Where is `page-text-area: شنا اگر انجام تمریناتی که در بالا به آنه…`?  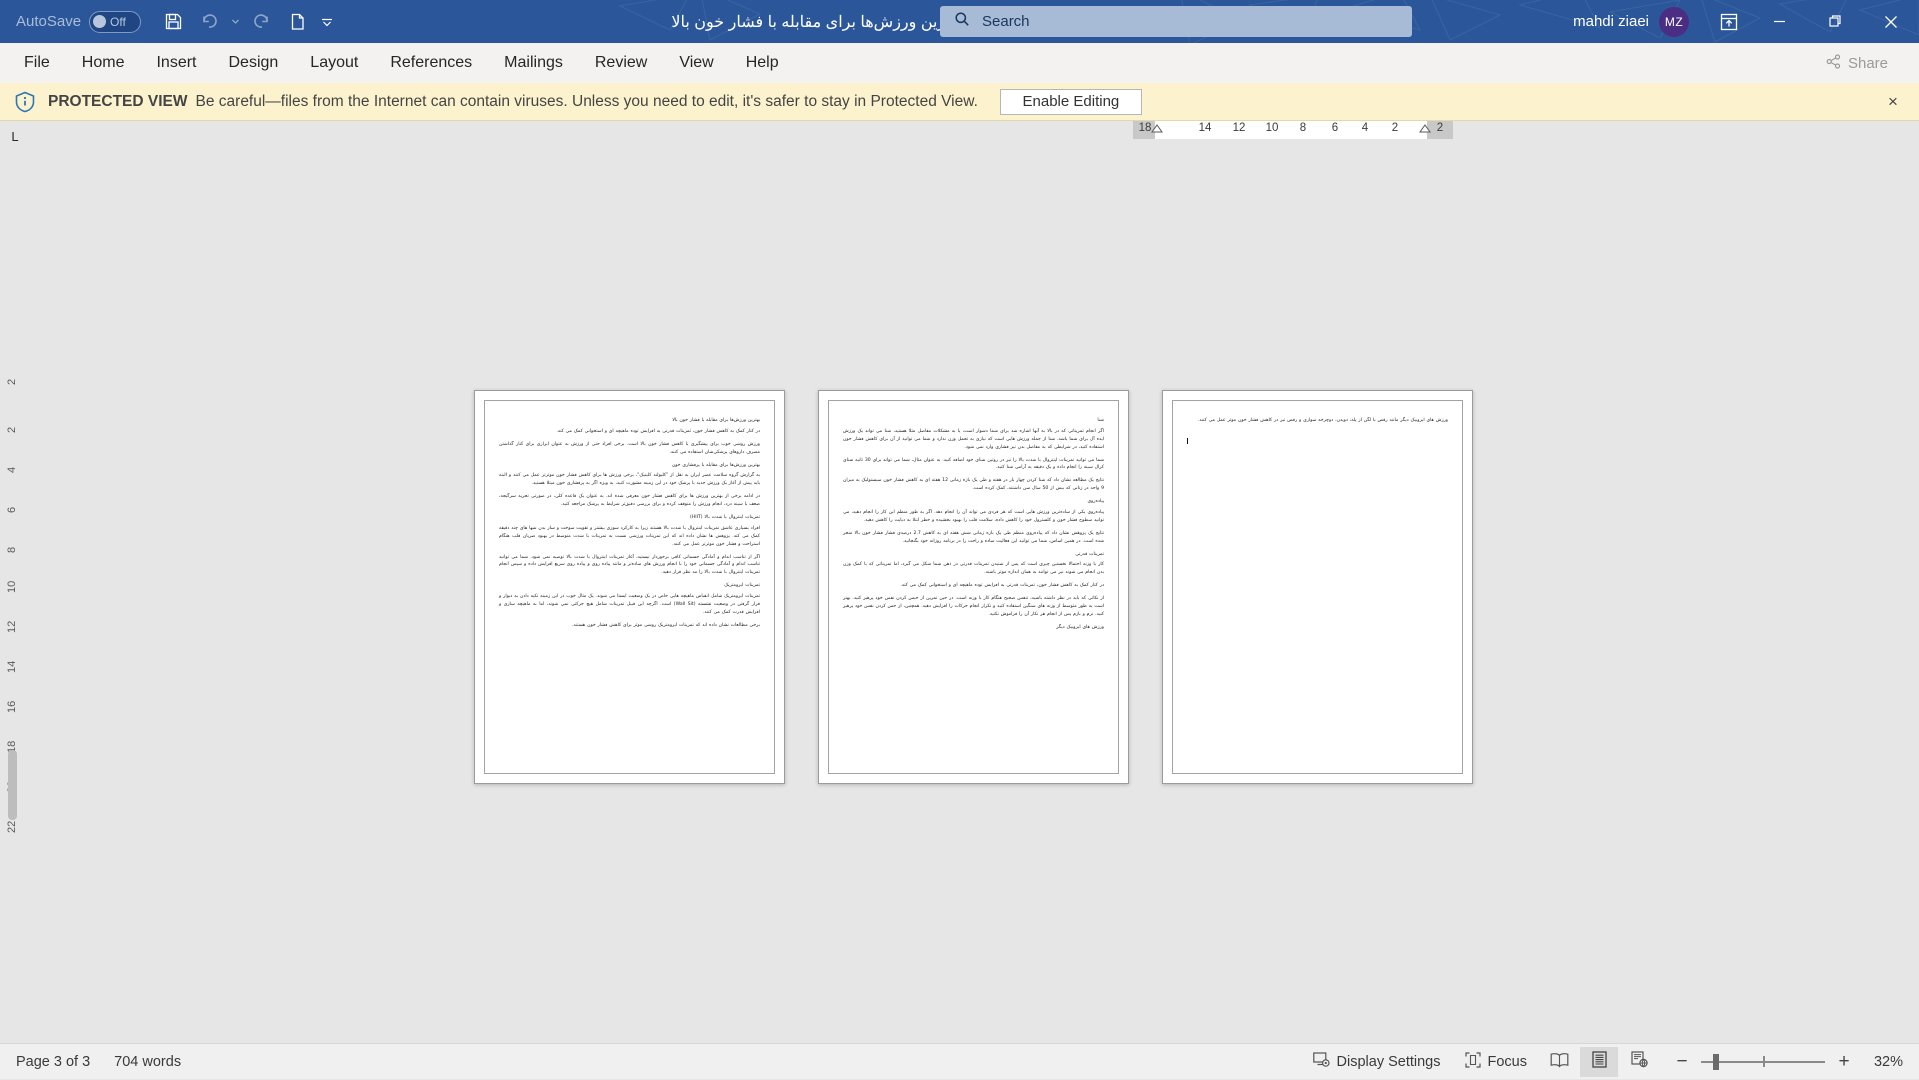 page-text-area: شنا اگر انجام تمریناتی که در بالا به آنه… is located at coordinates (973, 587).